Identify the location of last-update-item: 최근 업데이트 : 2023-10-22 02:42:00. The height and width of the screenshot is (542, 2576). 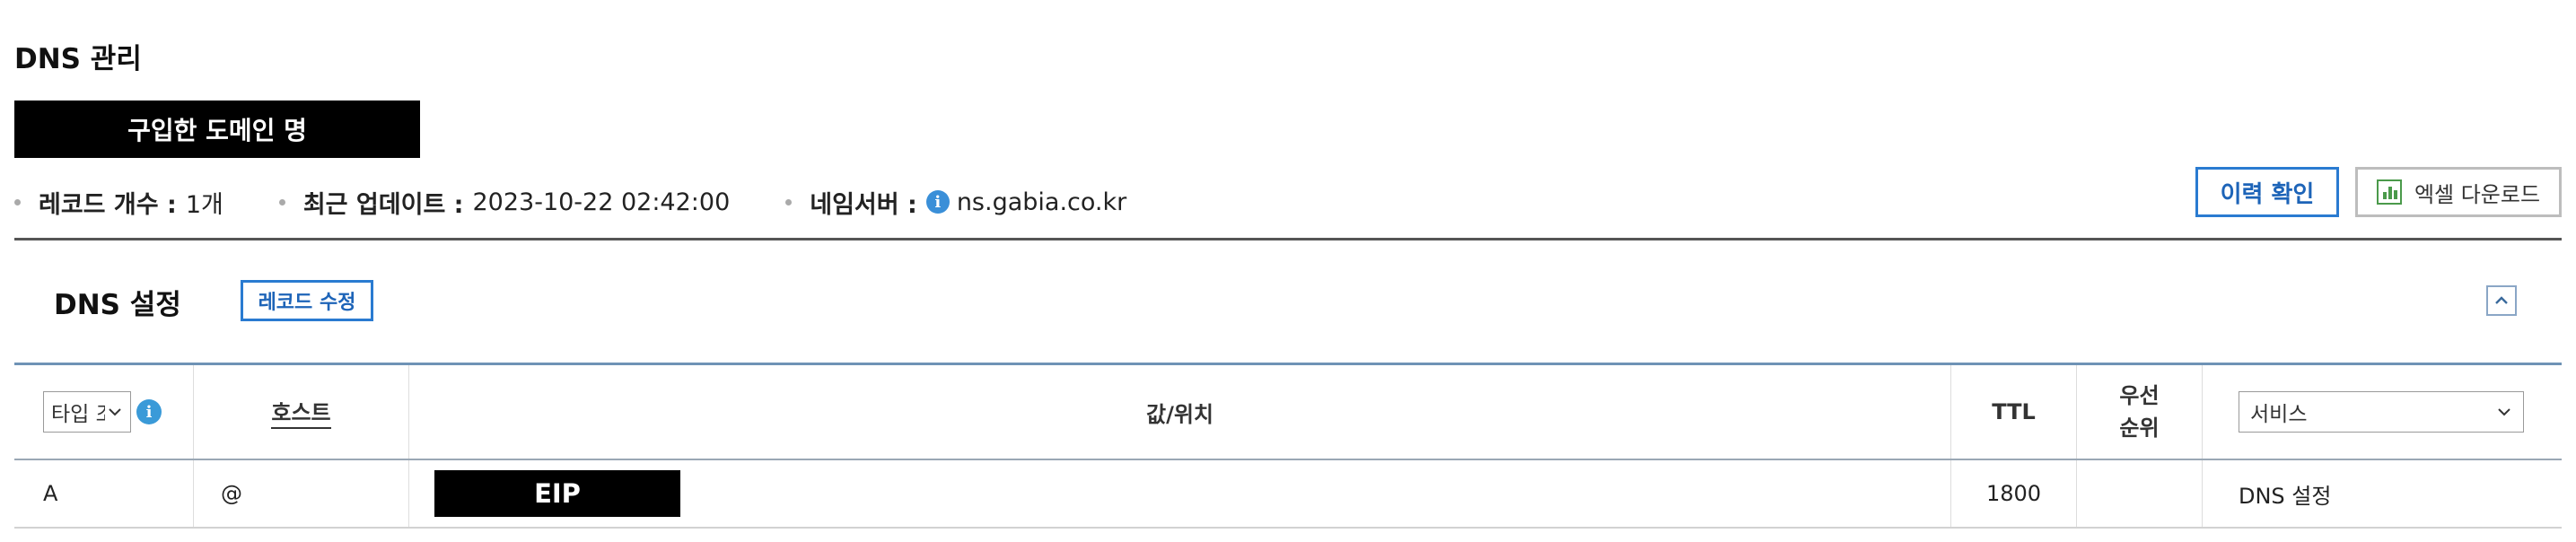
(504, 203).